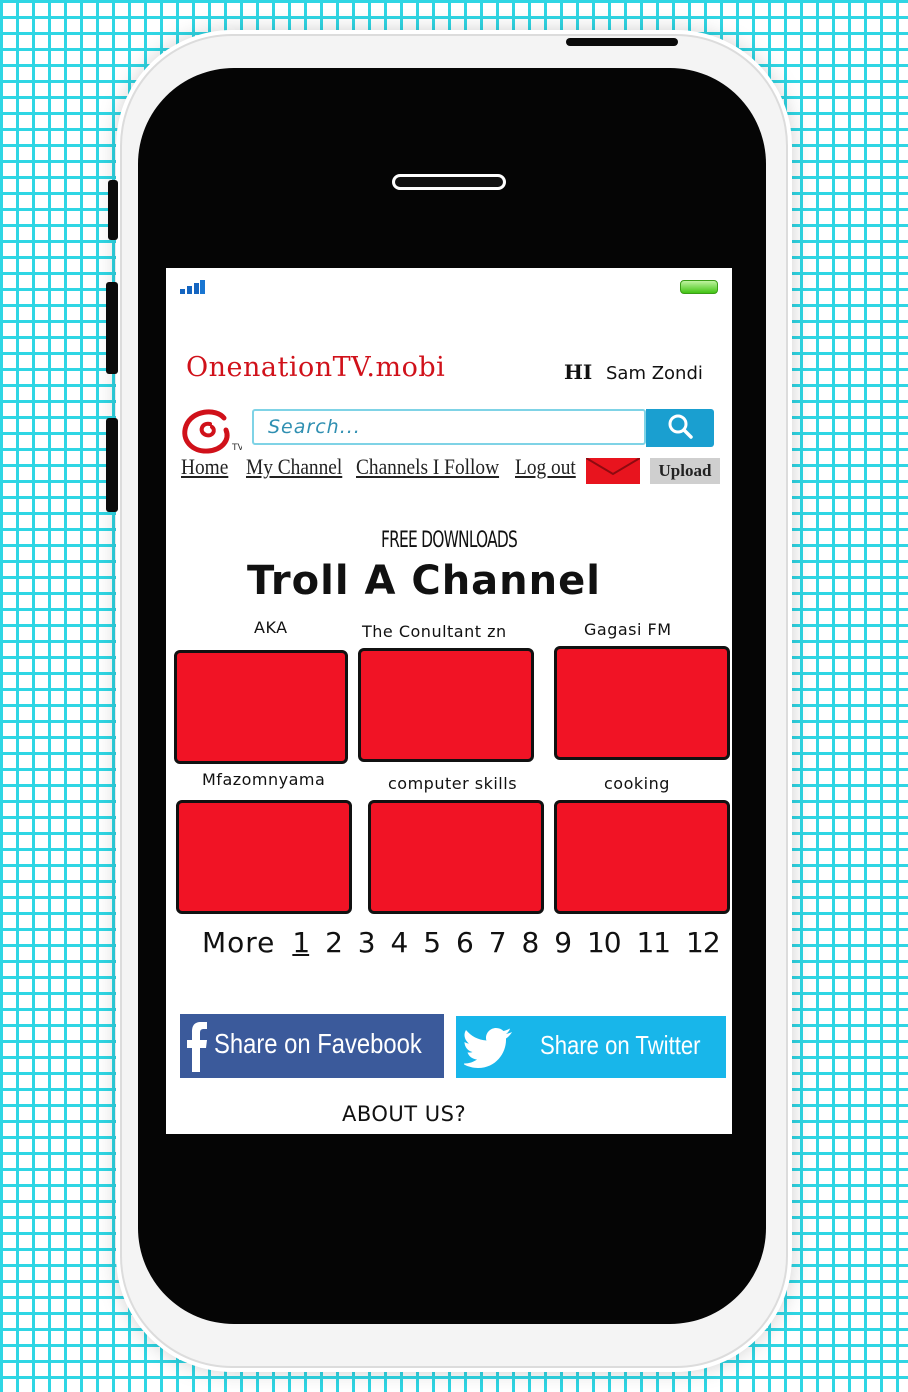  What do you see at coordinates (578, 372) in the screenshot?
I see `greeting-hi: HI` at bounding box center [578, 372].